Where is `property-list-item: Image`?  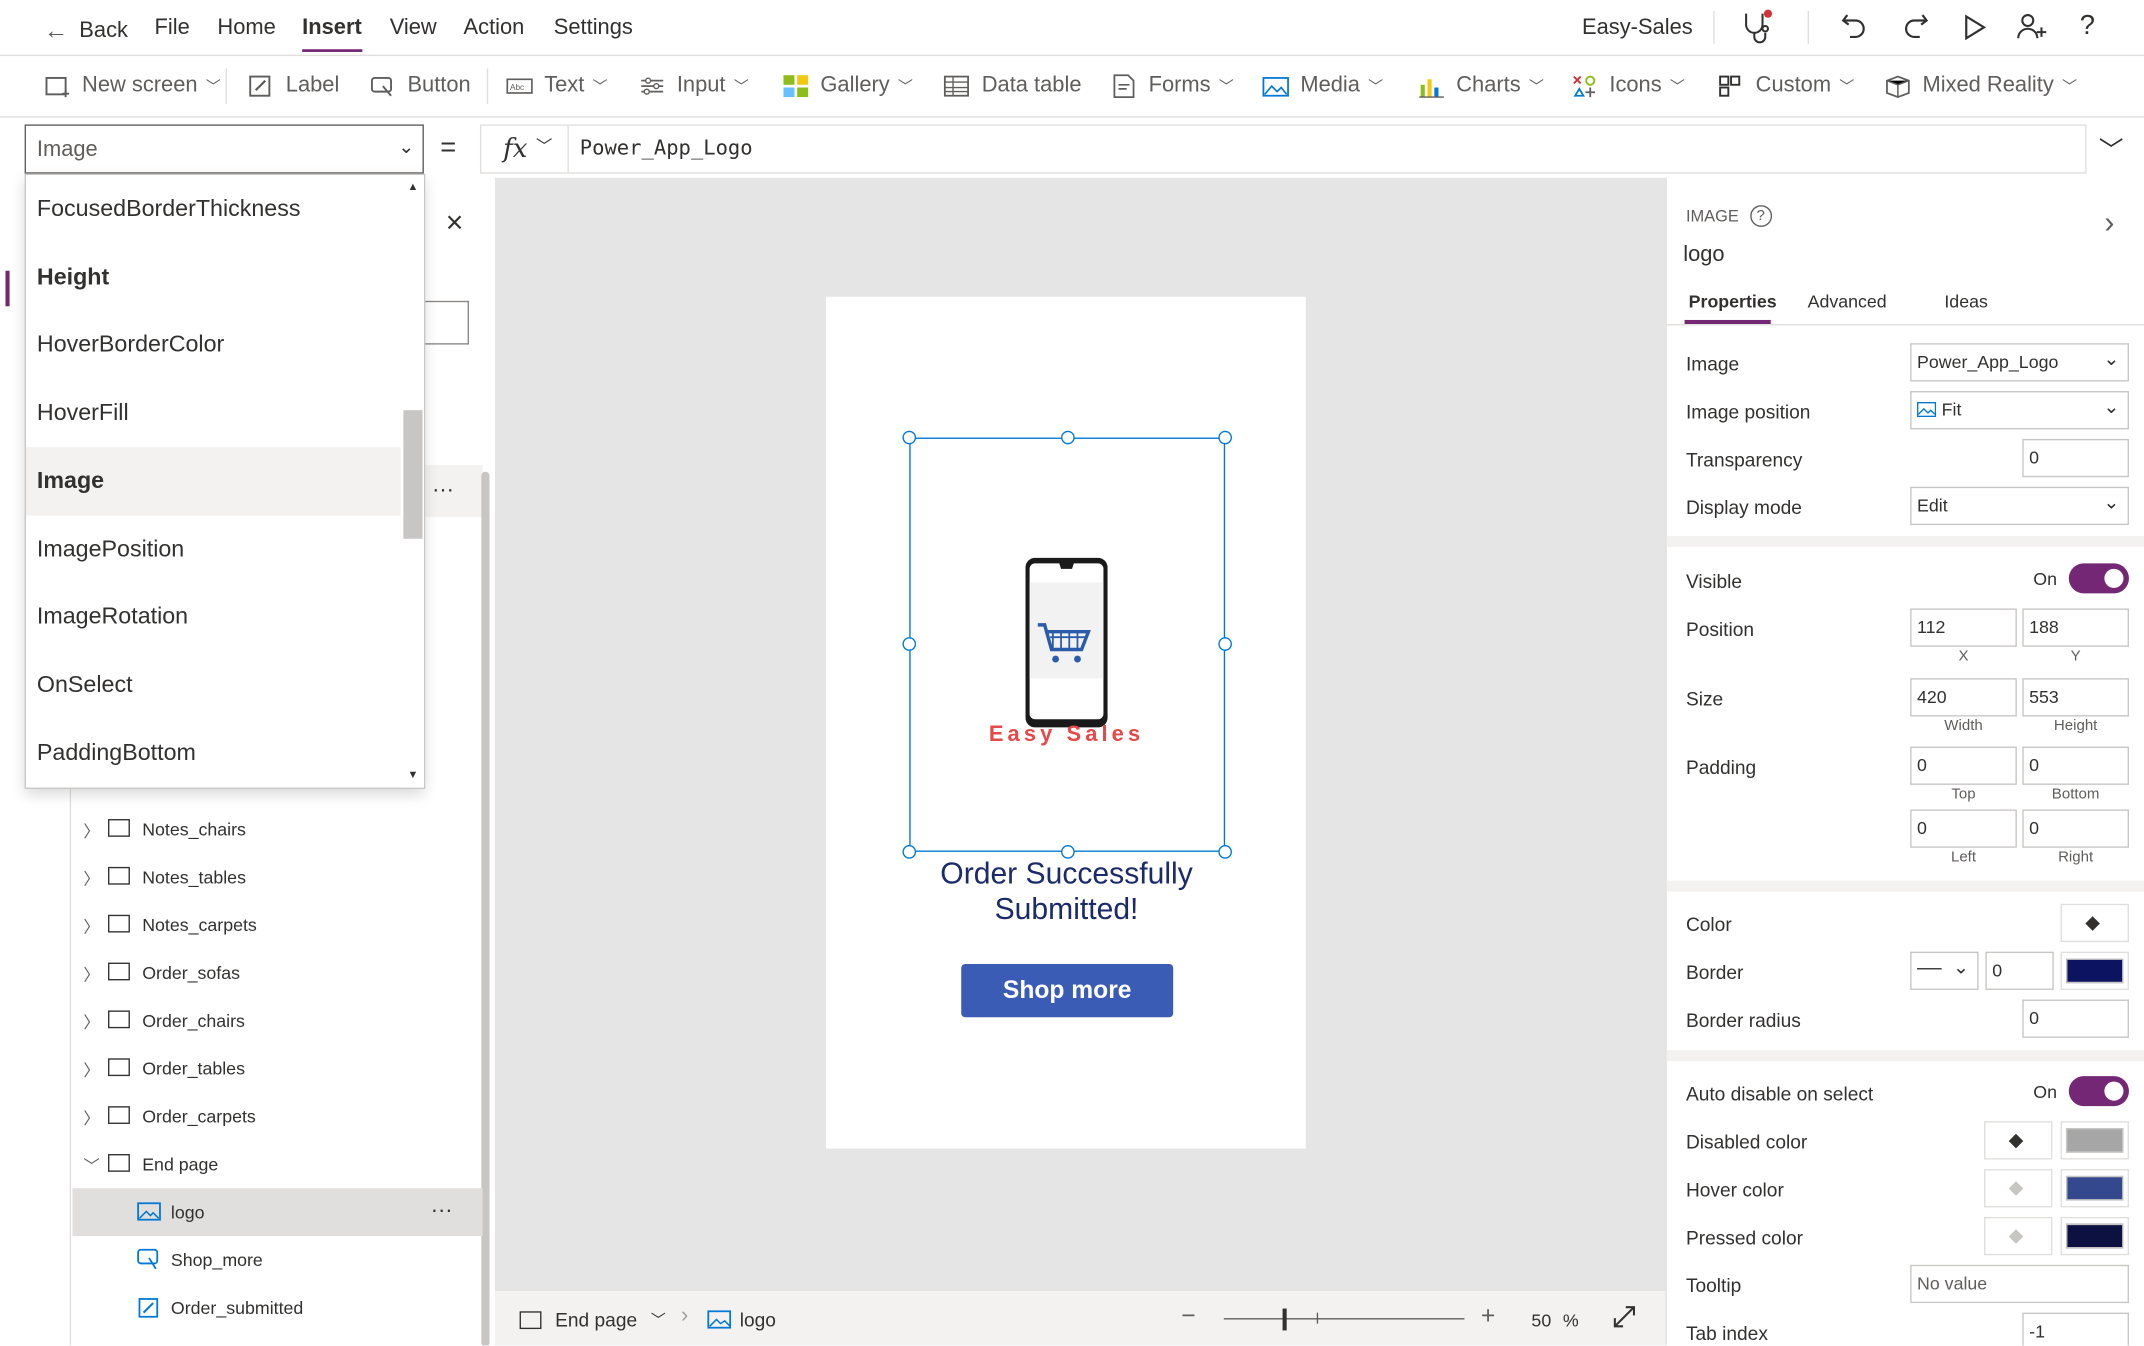
property-list-item: Image is located at coordinates (213, 481).